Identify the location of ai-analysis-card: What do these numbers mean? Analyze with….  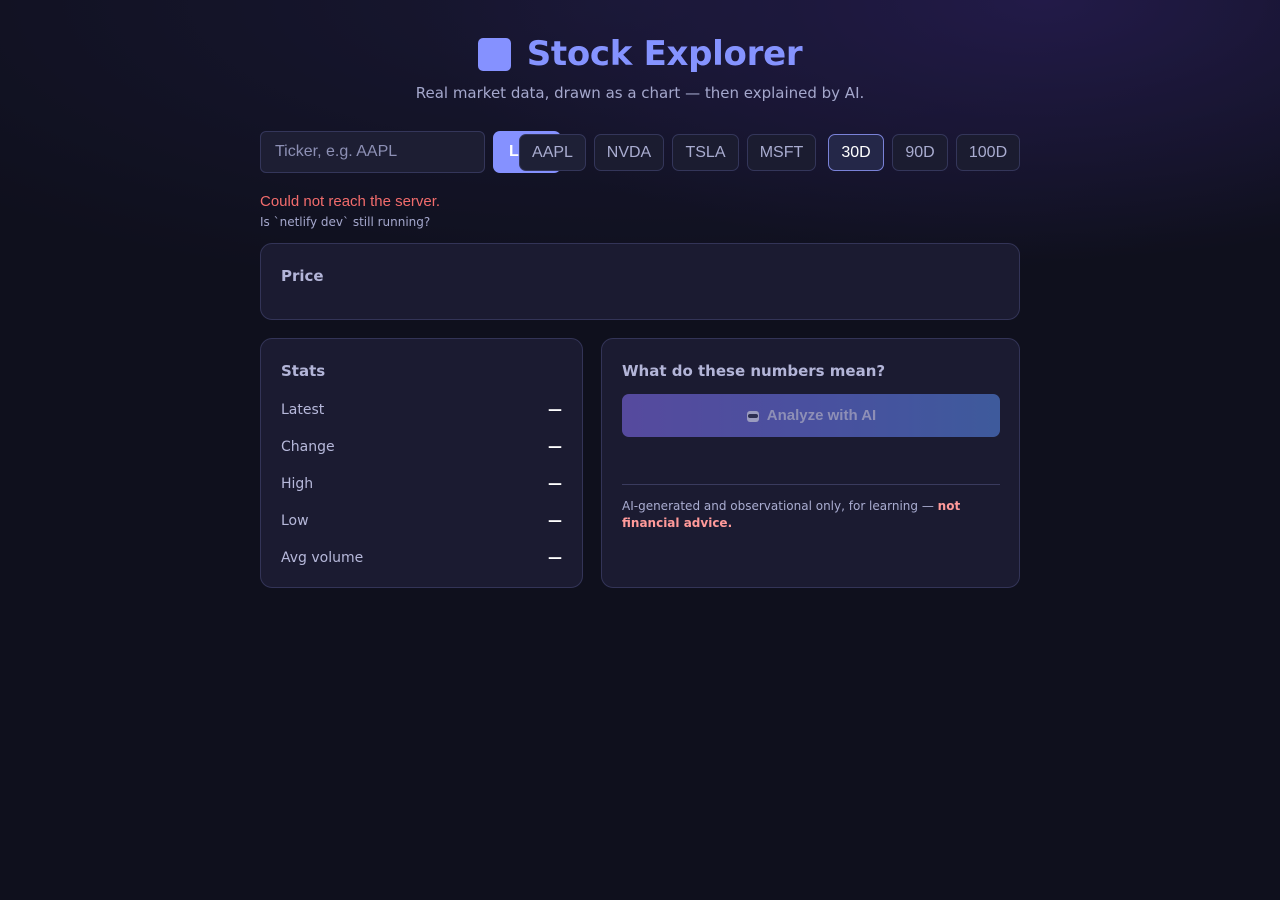
(810, 463).